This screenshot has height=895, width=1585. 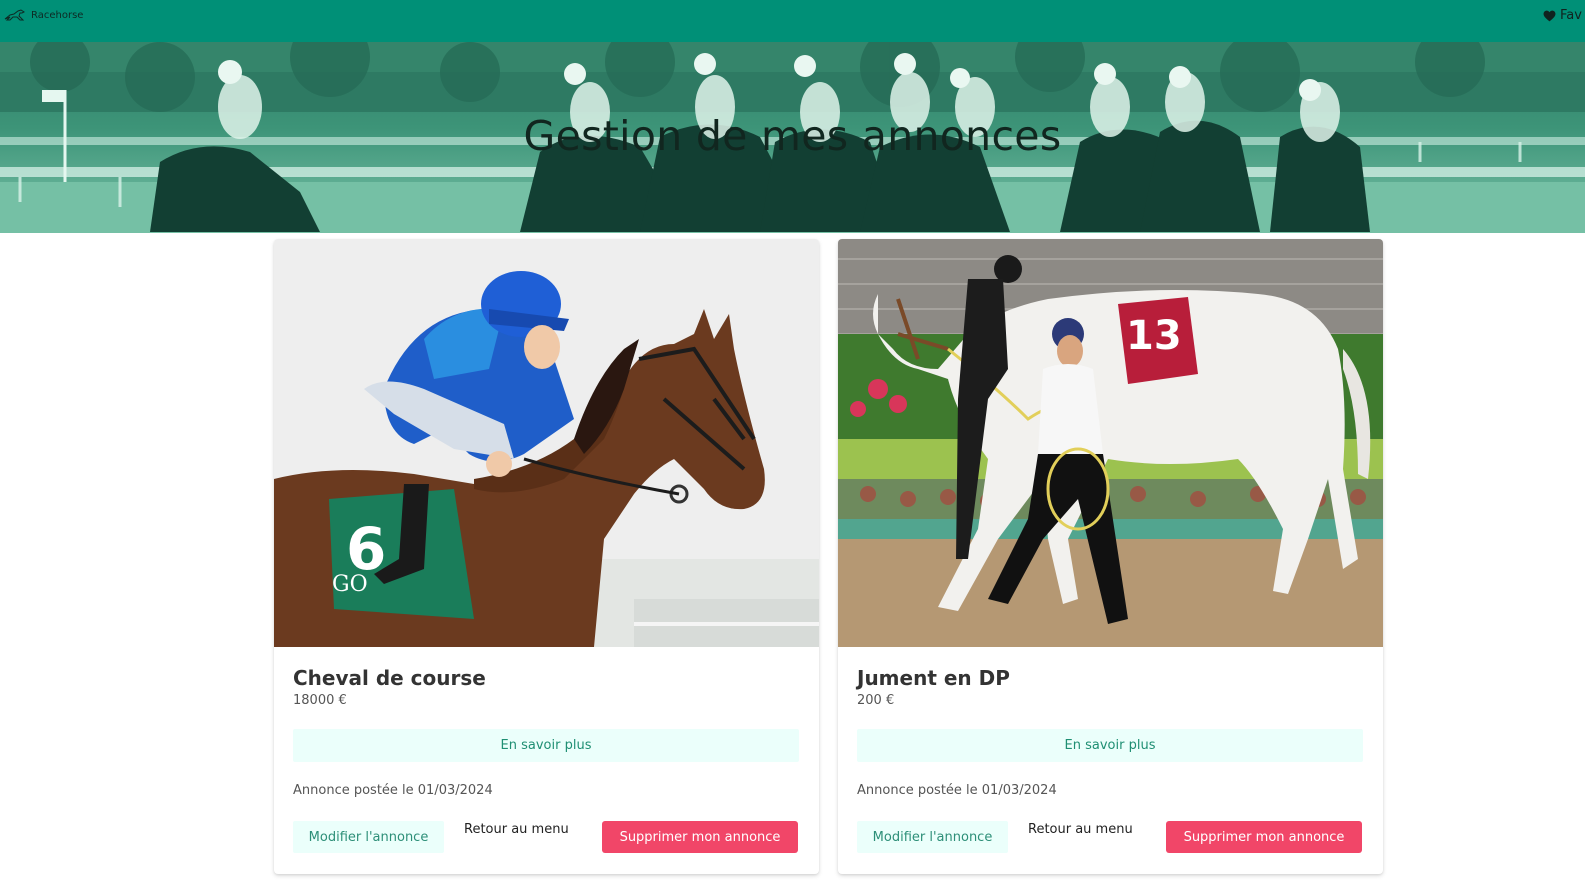 What do you see at coordinates (1571, 15) in the screenshot?
I see `favorites-label: Fav` at bounding box center [1571, 15].